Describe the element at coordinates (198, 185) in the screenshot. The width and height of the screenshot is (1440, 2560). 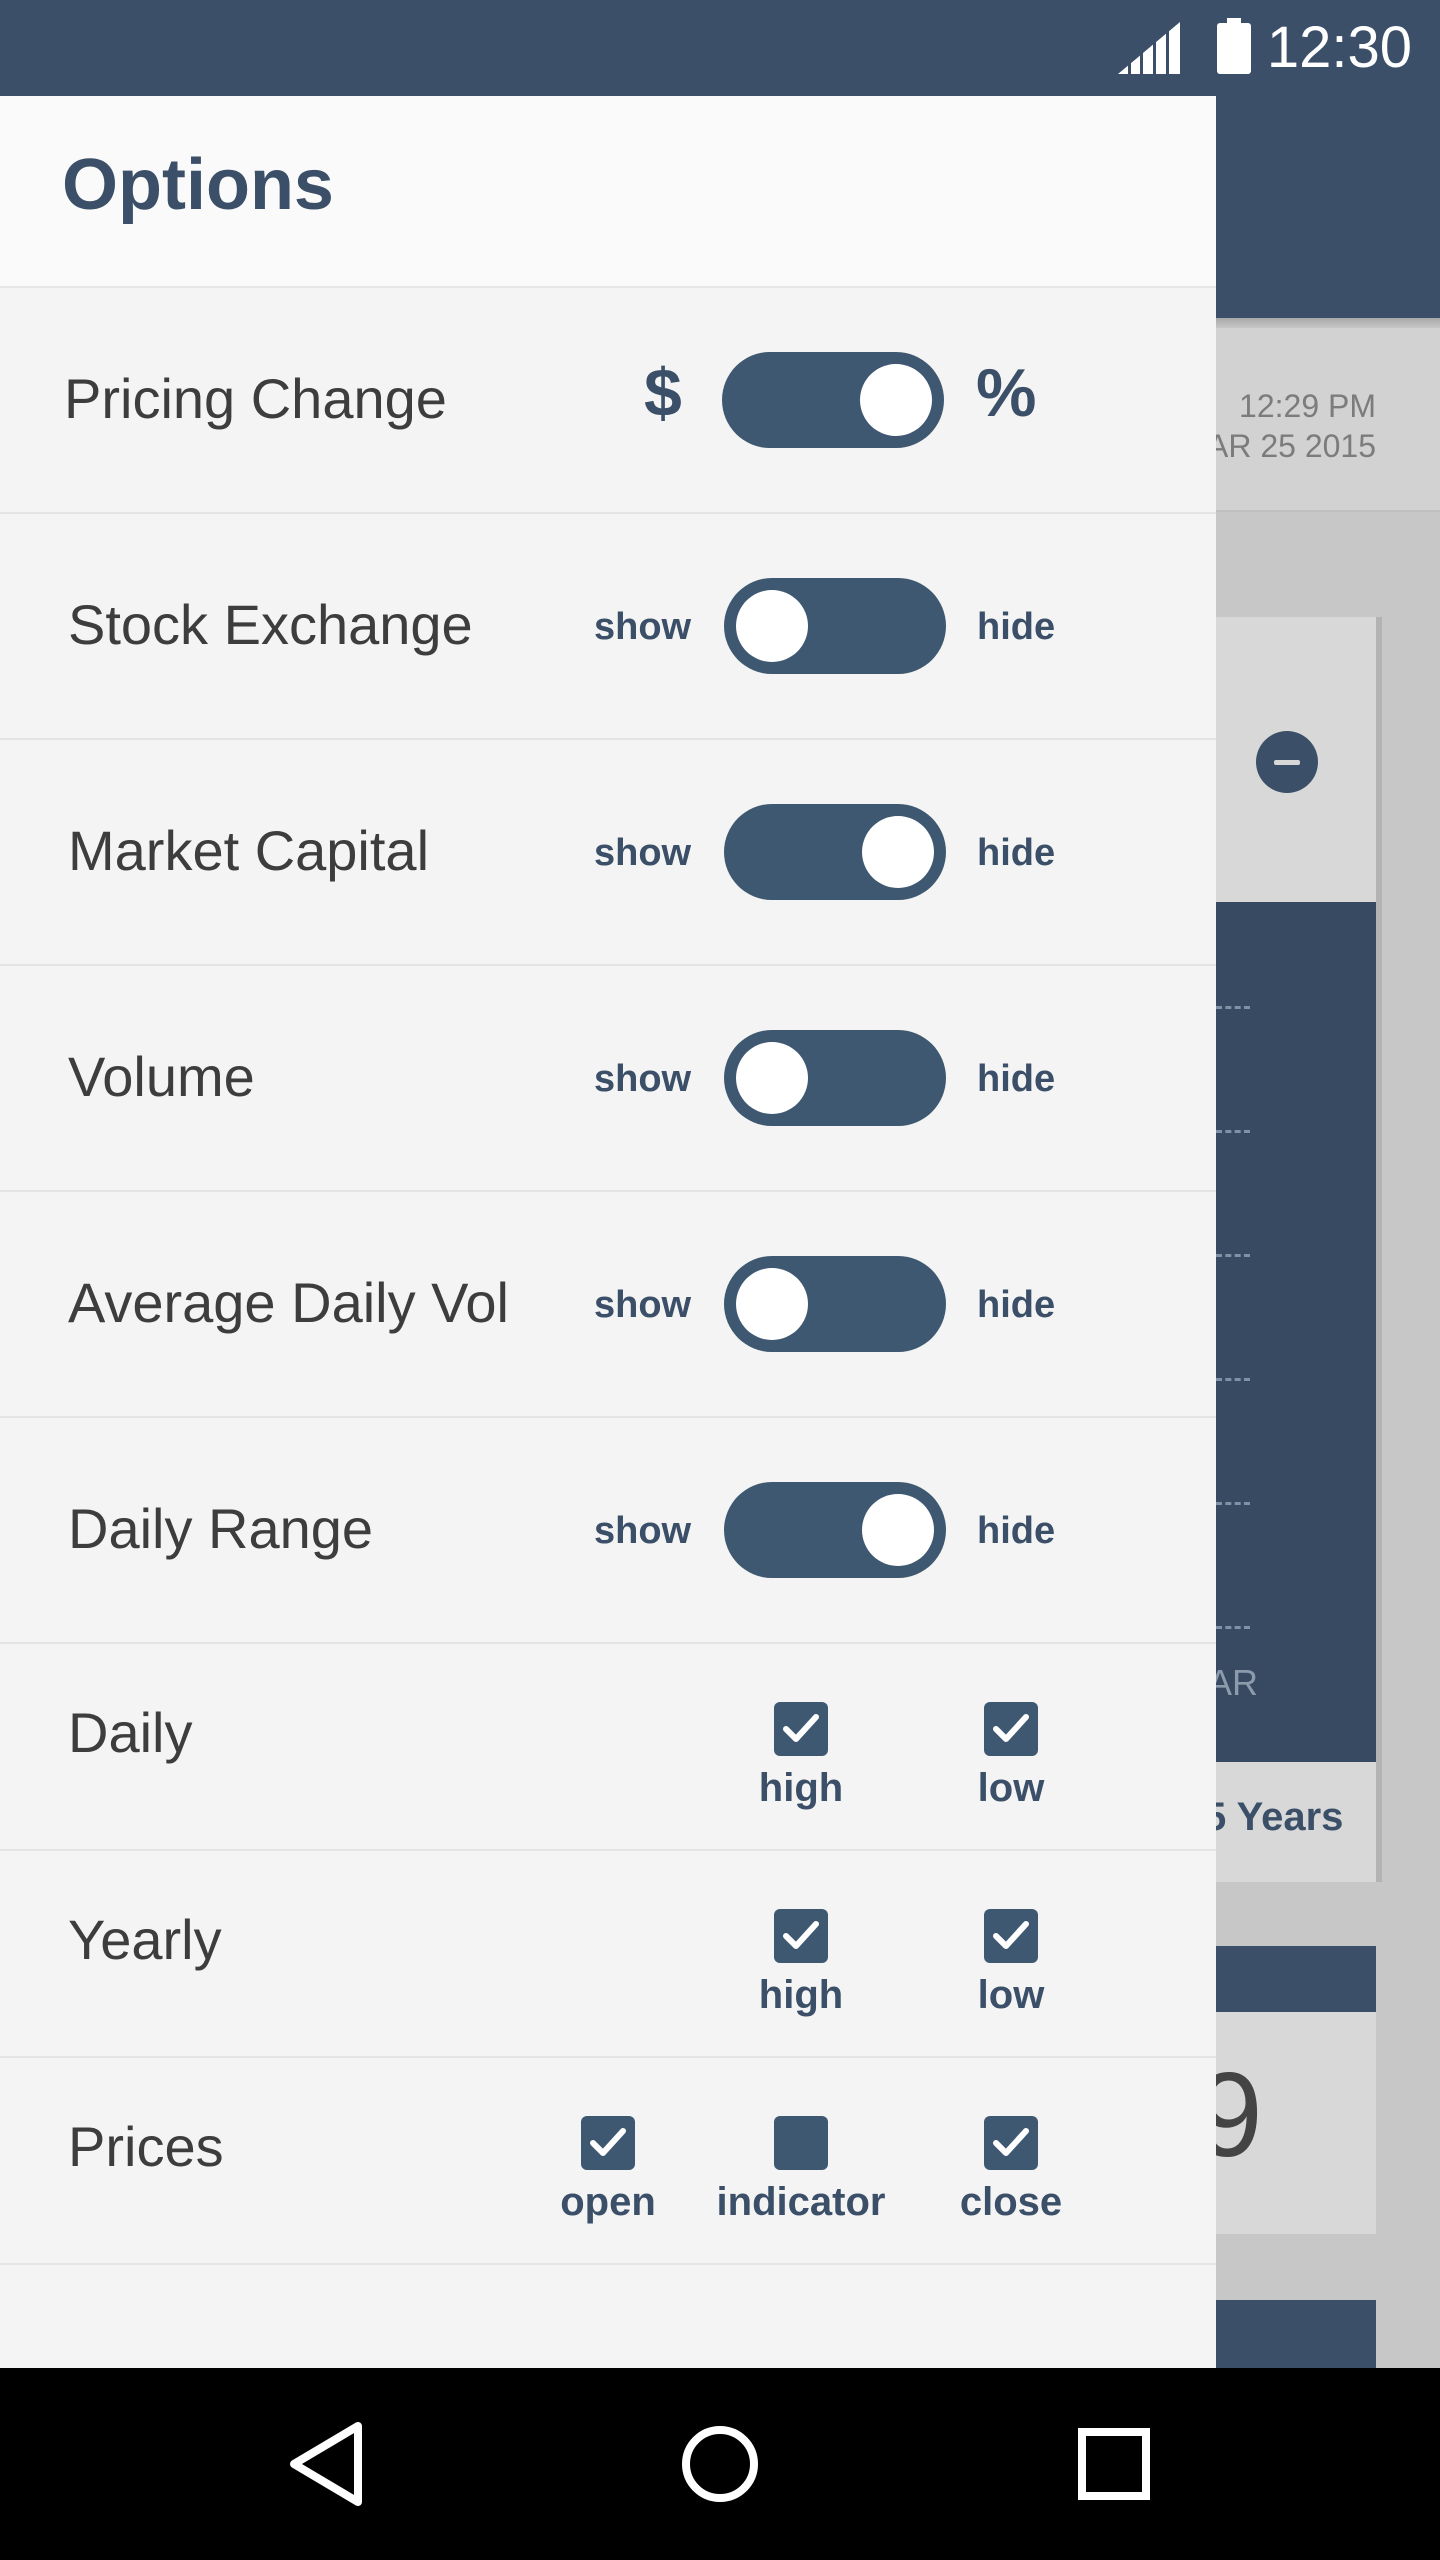
I see `drawer-title: Options` at that location.